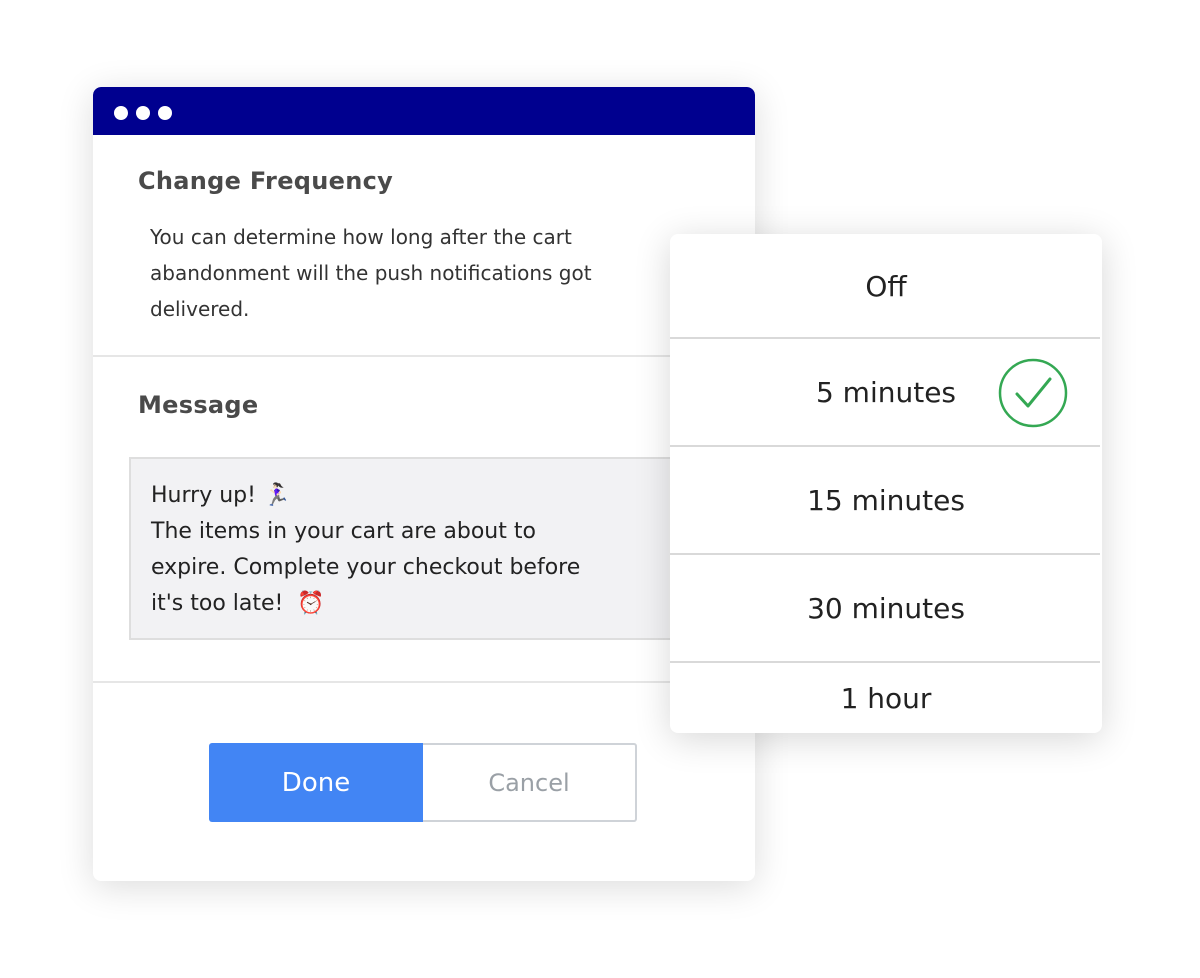 The image size is (1200, 978). Describe the element at coordinates (530, 782) in the screenshot. I see `cancel-button: Cancel` at that location.